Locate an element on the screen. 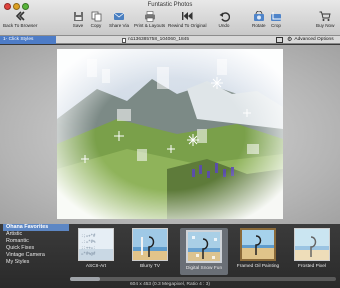 The image size is (340, 288). style-label-blurry-tv: Blurry TV is located at coordinates (150, 266).